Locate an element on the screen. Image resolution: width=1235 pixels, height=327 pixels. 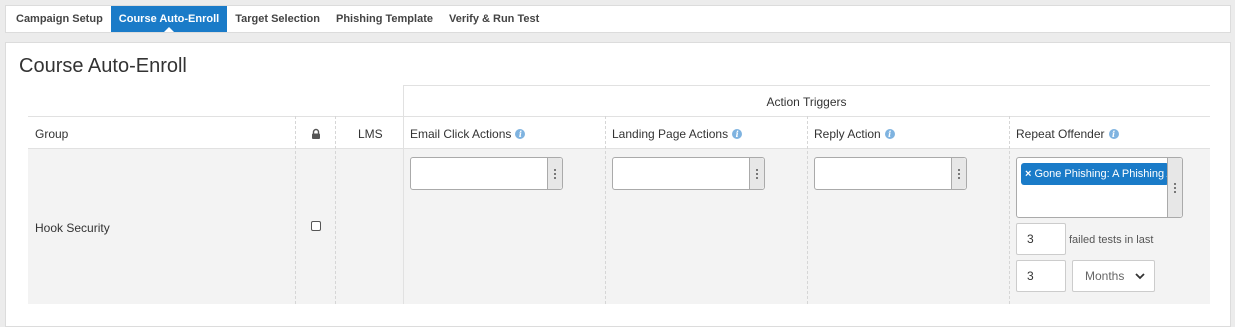
tab-target-selection: Target Selection is located at coordinates (277, 19).